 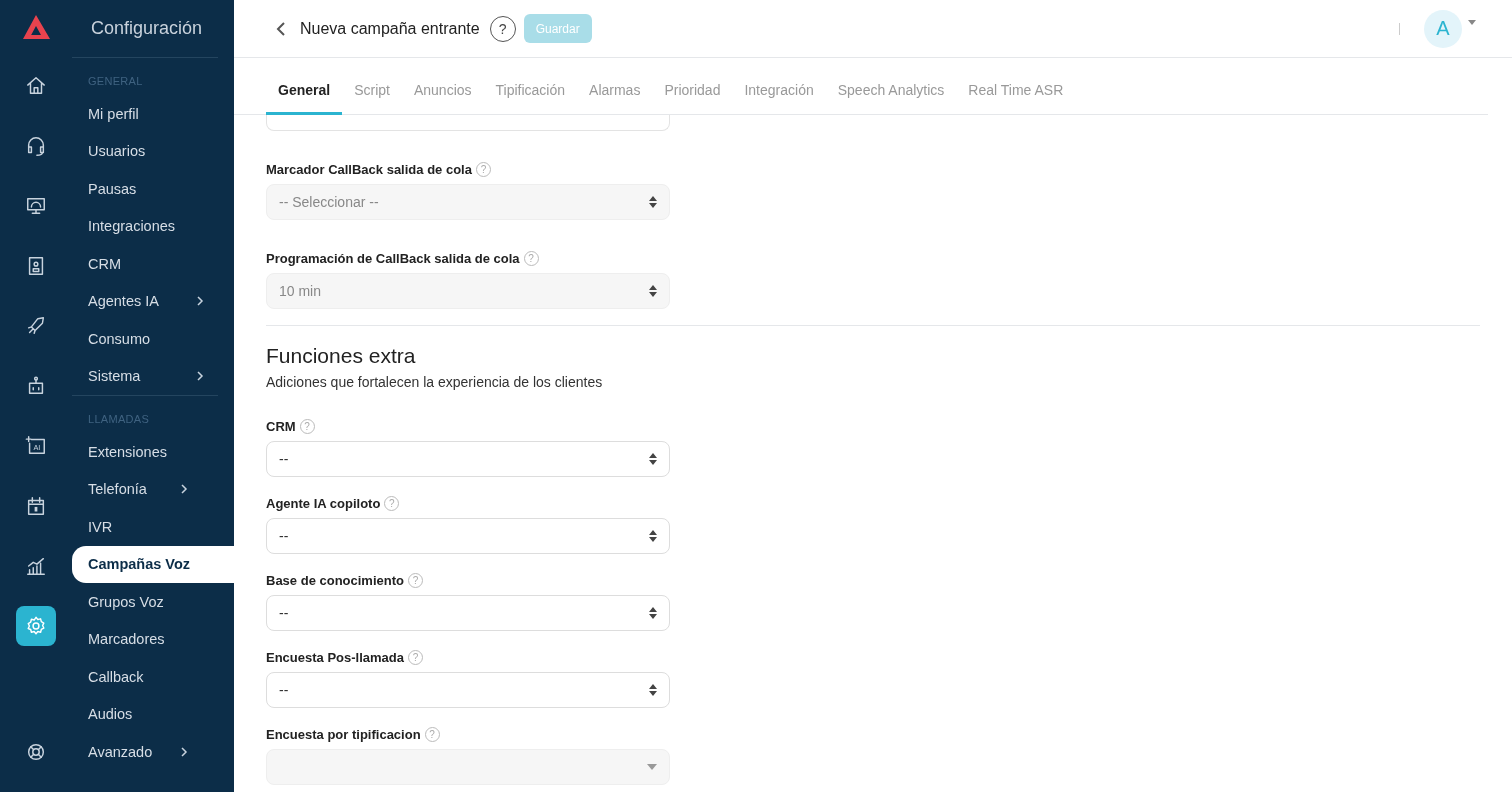 What do you see at coordinates (145, 527) in the screenshot?
I see `menu-item: IVR` at bounding box center [145, 527].